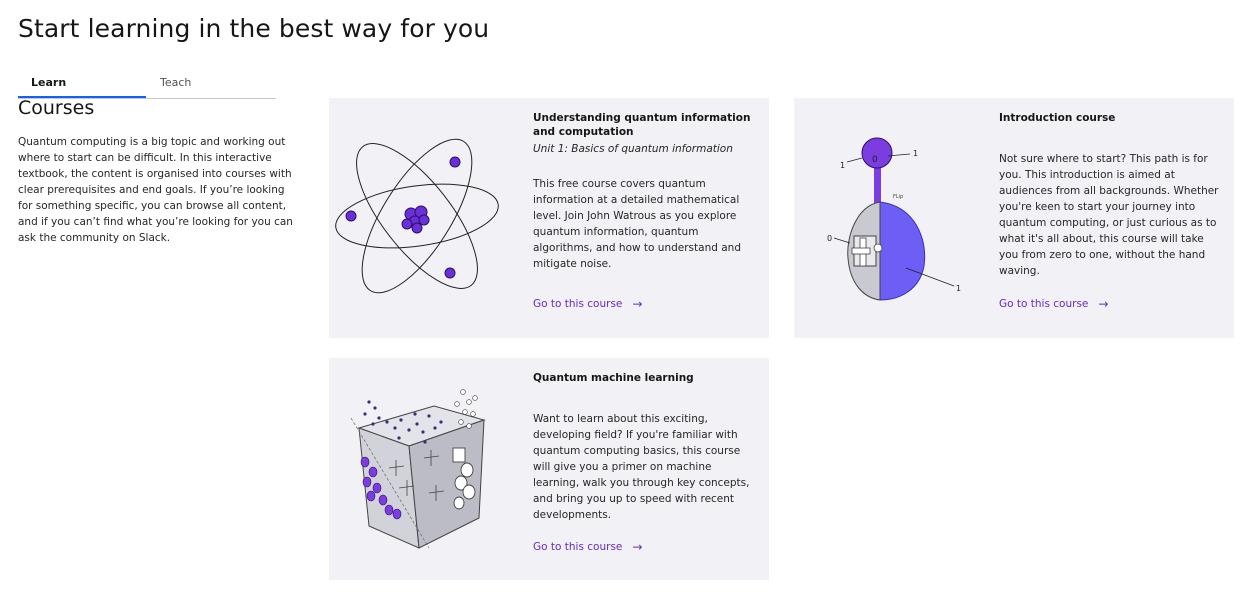 This screenshot has height=595, width=1258. Describe the element at coordinates (643, 378) in the screenshot. I see `course-title: Quantum machine learning` at that location.